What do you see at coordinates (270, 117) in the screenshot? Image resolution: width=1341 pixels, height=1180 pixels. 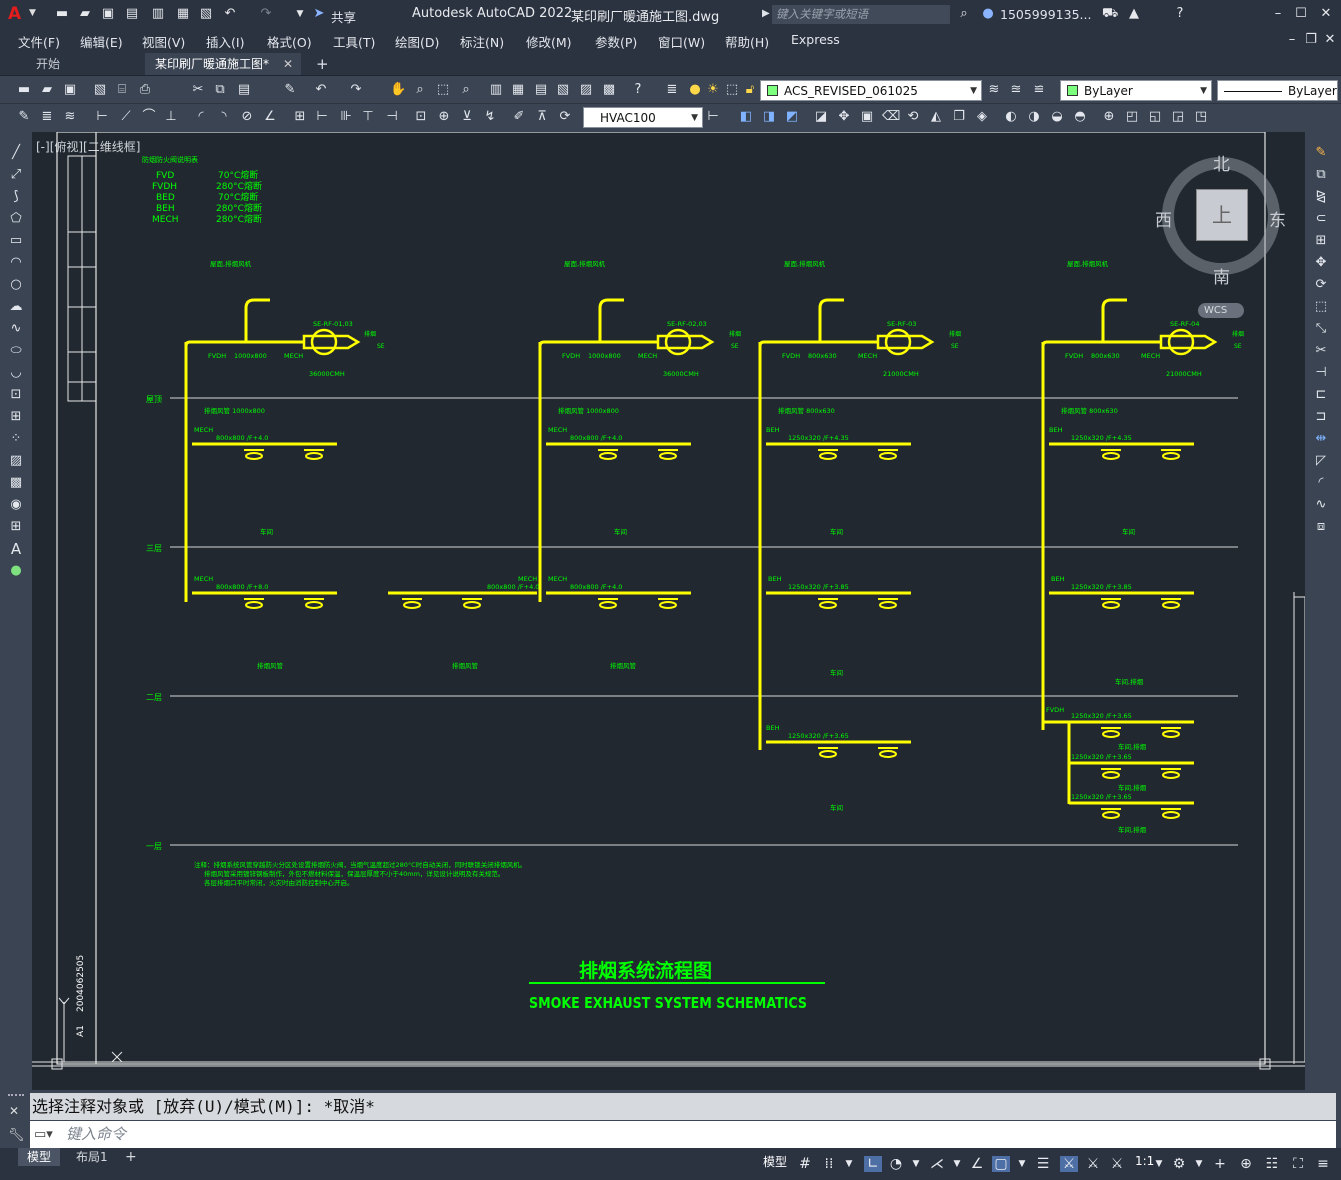 I see `angular-dim-icon: ∠` at bounding box center [270, 117].